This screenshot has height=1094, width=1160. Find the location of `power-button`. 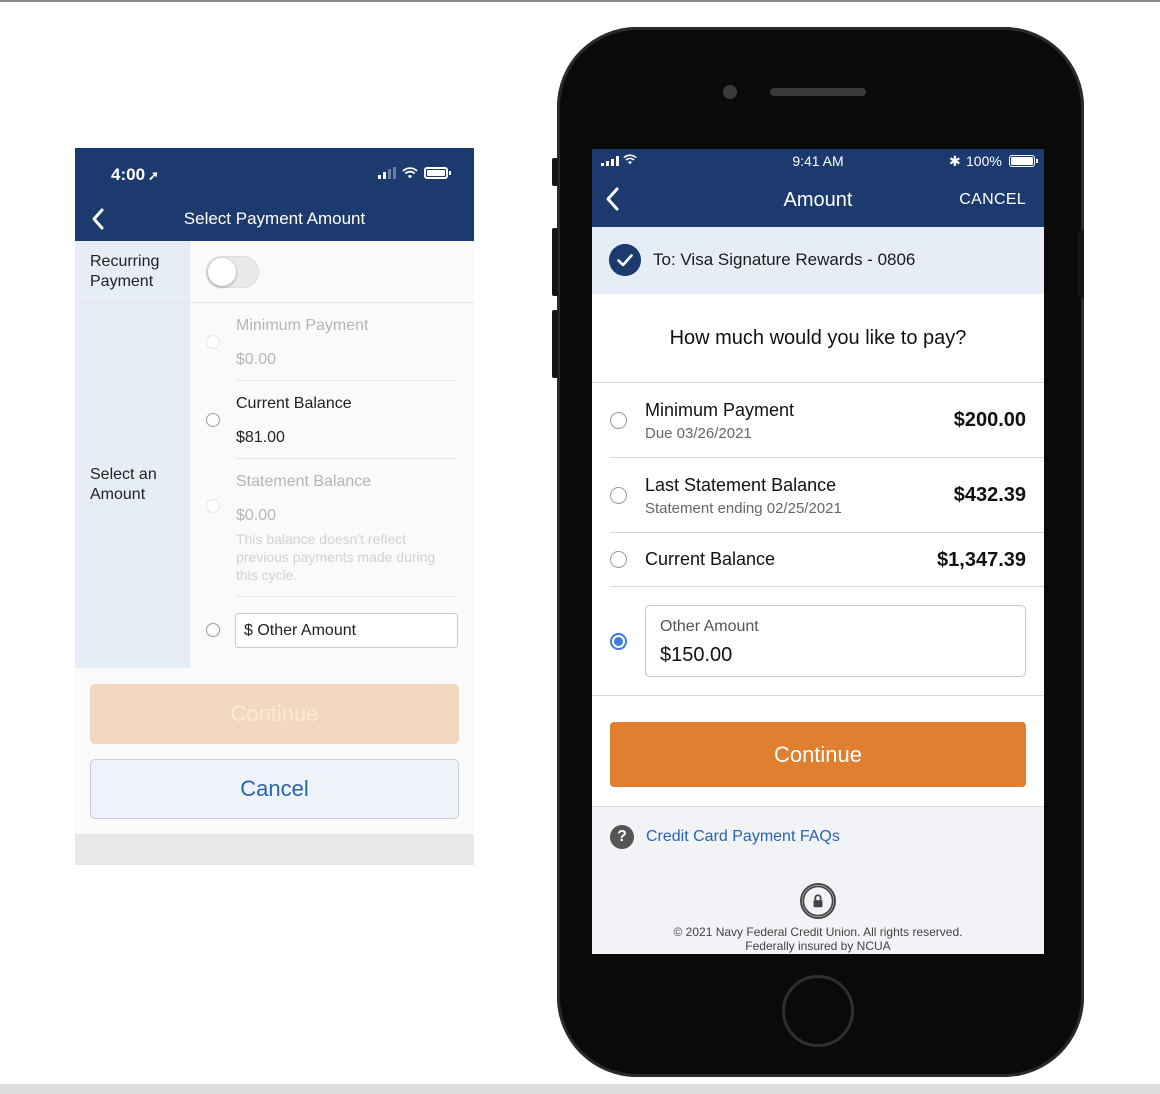

power-button is located at coordinates (1081, 264).